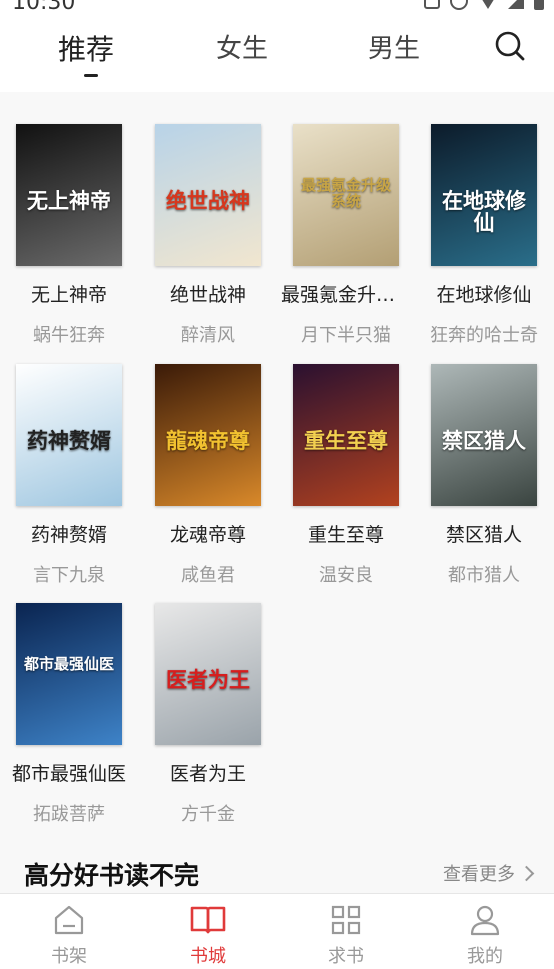 The image size is (554, 969). What do you see at coordinates (69, 335) in the screenshot?
I see `book-author: 蜗牛狂奔` at bounding box center [69, 335].